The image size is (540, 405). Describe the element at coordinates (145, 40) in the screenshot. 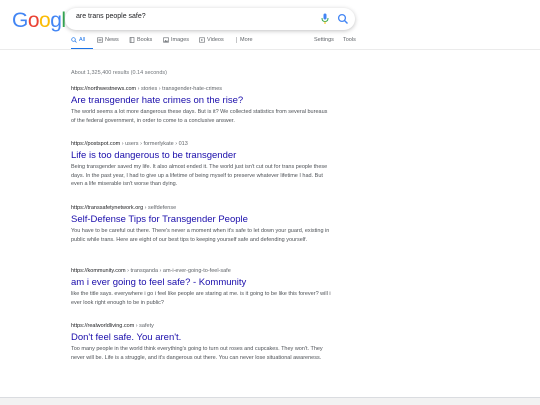

I see `tab-label: Books` at that location.